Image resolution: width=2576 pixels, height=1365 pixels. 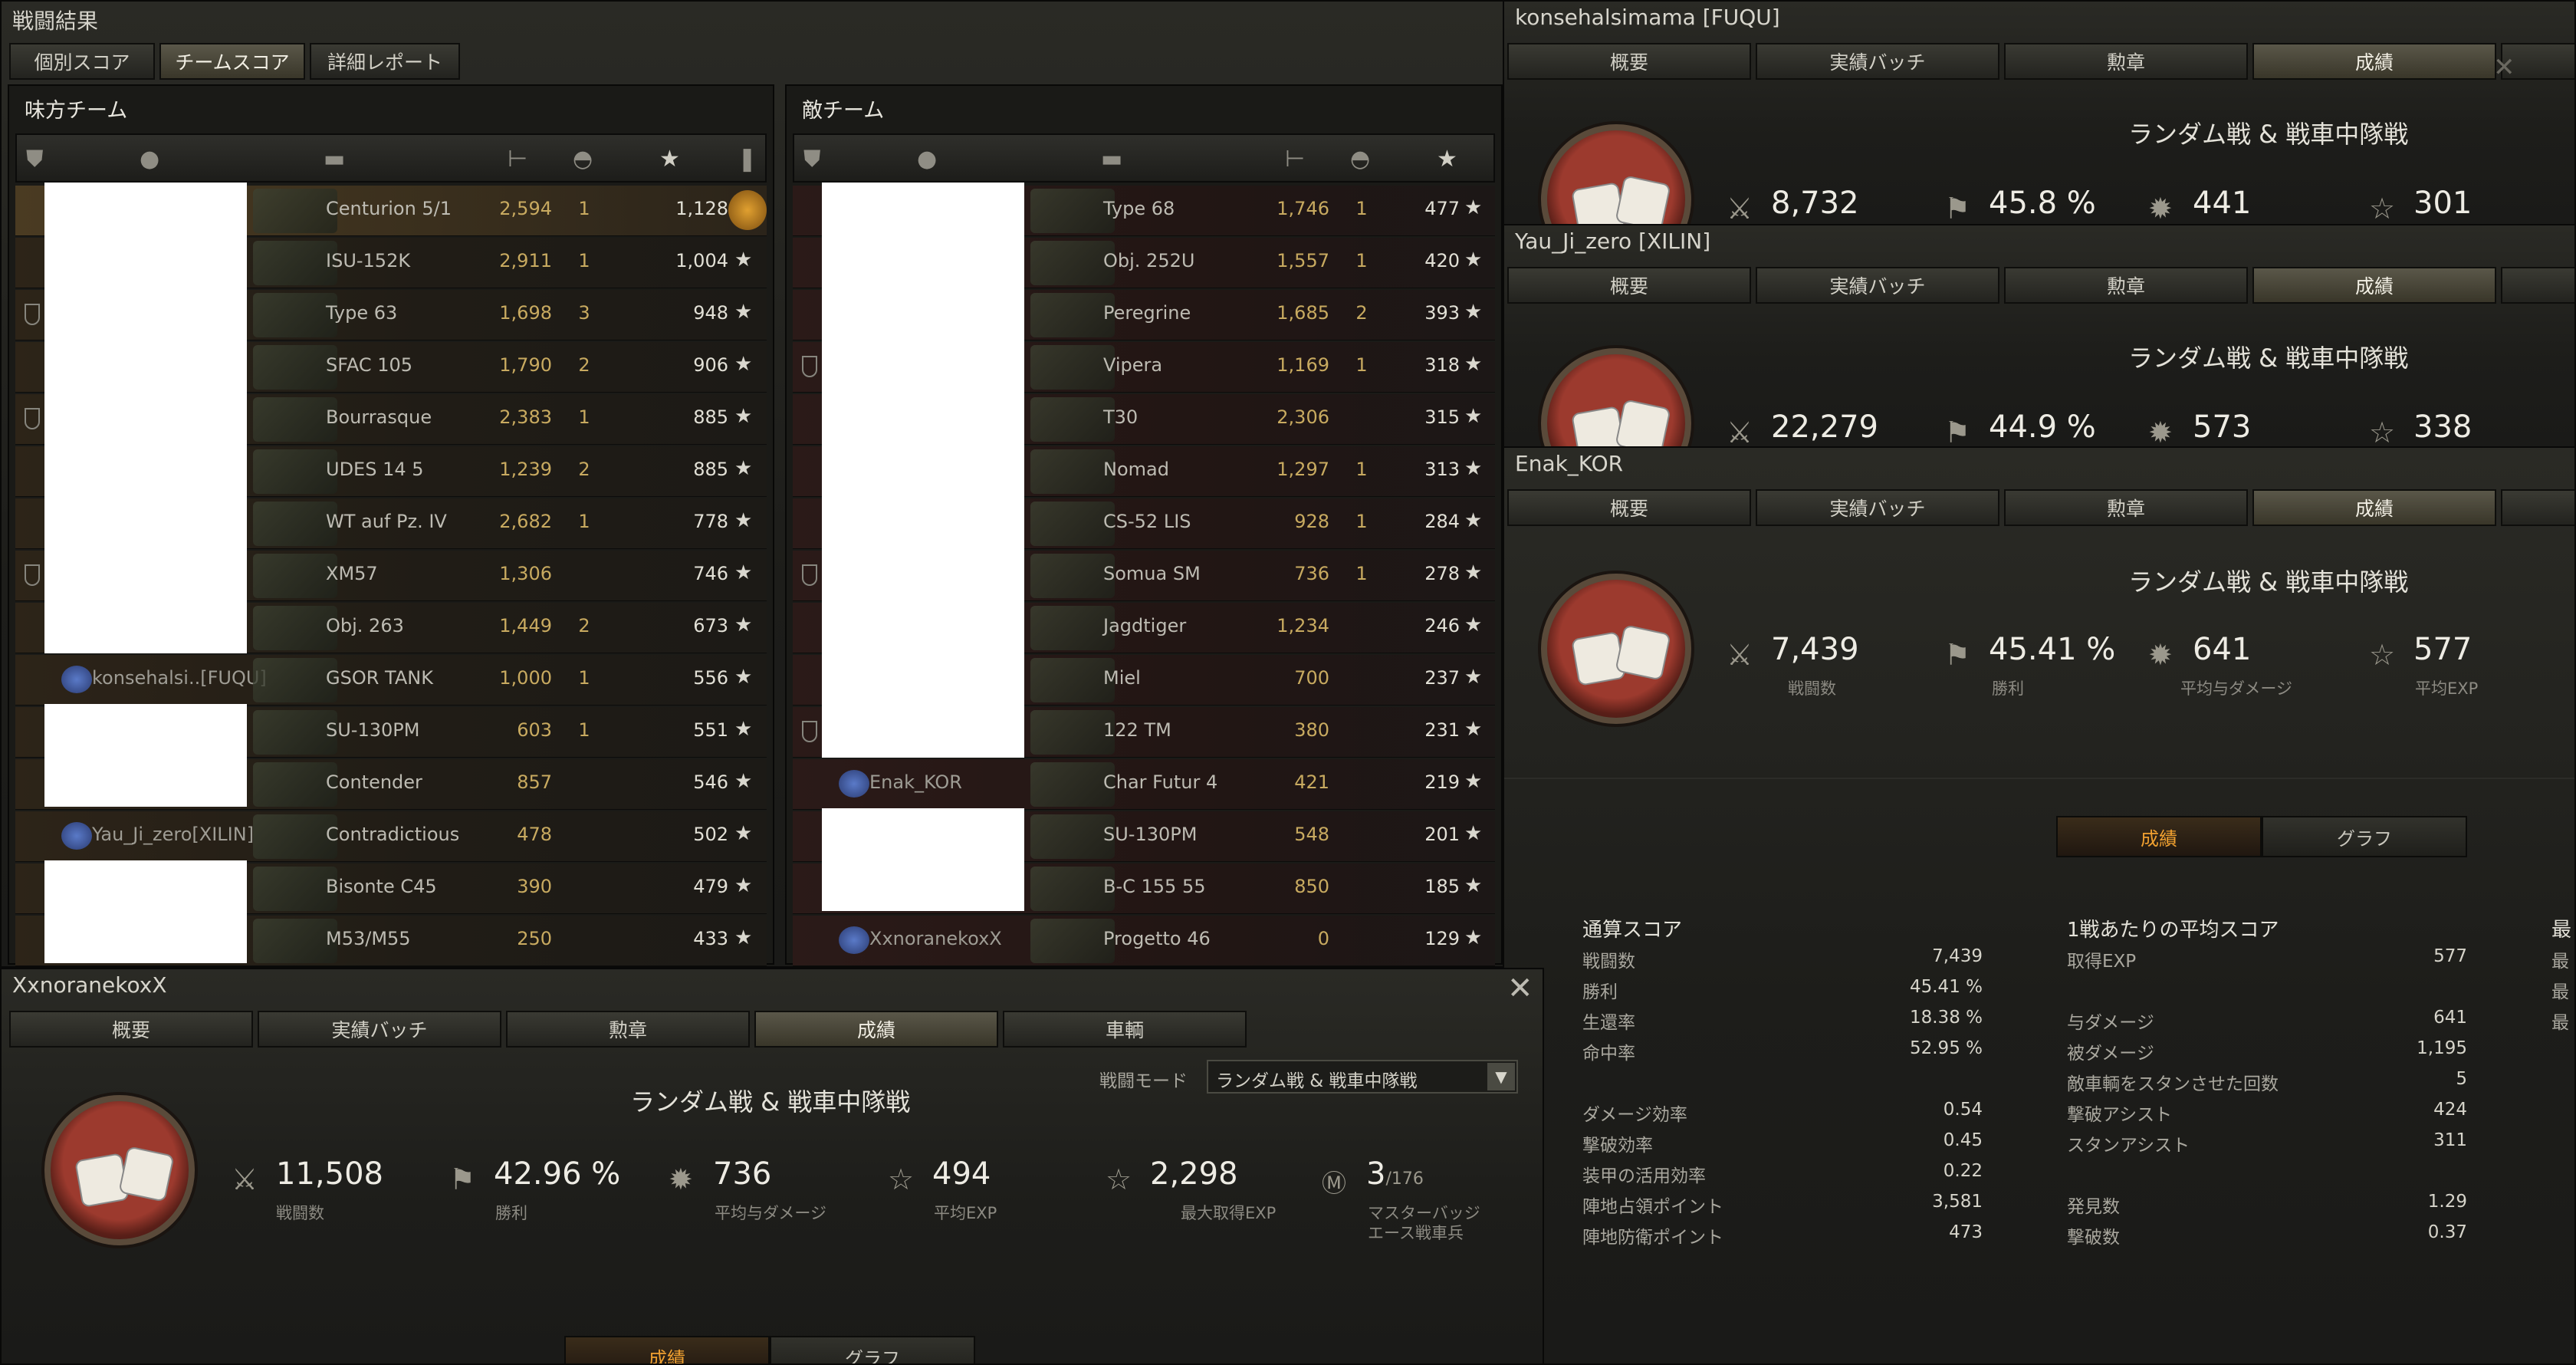 I want to click on medal-icon, so click(x=747, y=210).